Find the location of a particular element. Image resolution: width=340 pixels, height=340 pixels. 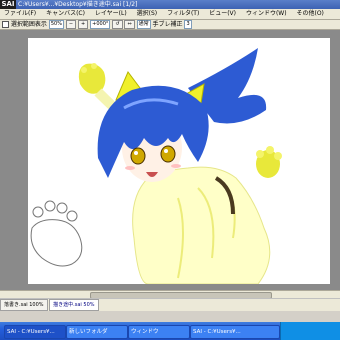

flip-button: ⇔ is located at coordinates (129, 24).